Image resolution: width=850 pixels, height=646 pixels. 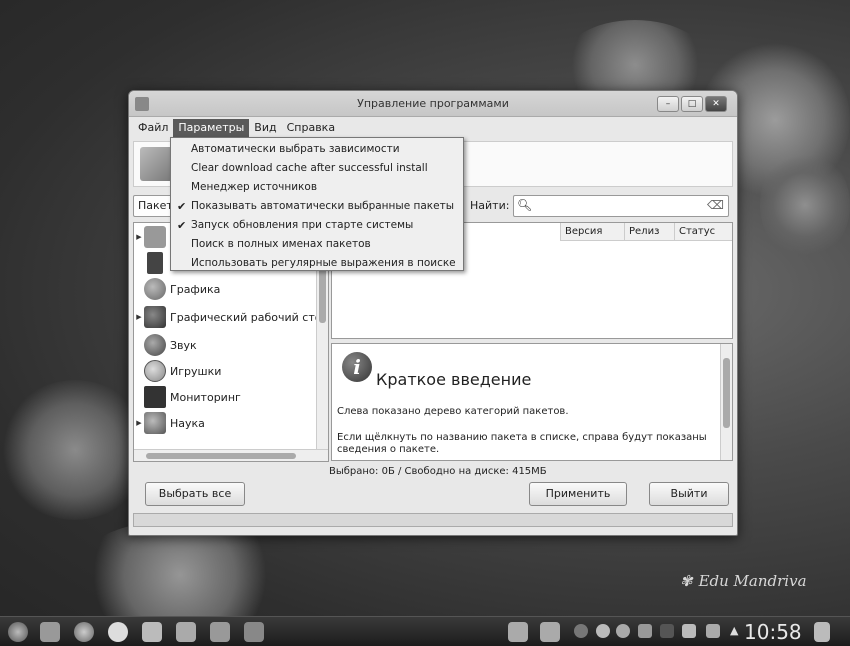 I want to click on close-button: ✕, so click(x=716, y=104).